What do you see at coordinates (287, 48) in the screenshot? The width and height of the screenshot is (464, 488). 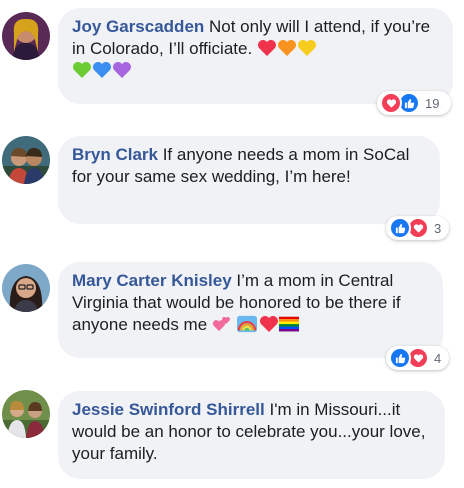 I see `orange-heart-icon` at bounding box center [287, 48].